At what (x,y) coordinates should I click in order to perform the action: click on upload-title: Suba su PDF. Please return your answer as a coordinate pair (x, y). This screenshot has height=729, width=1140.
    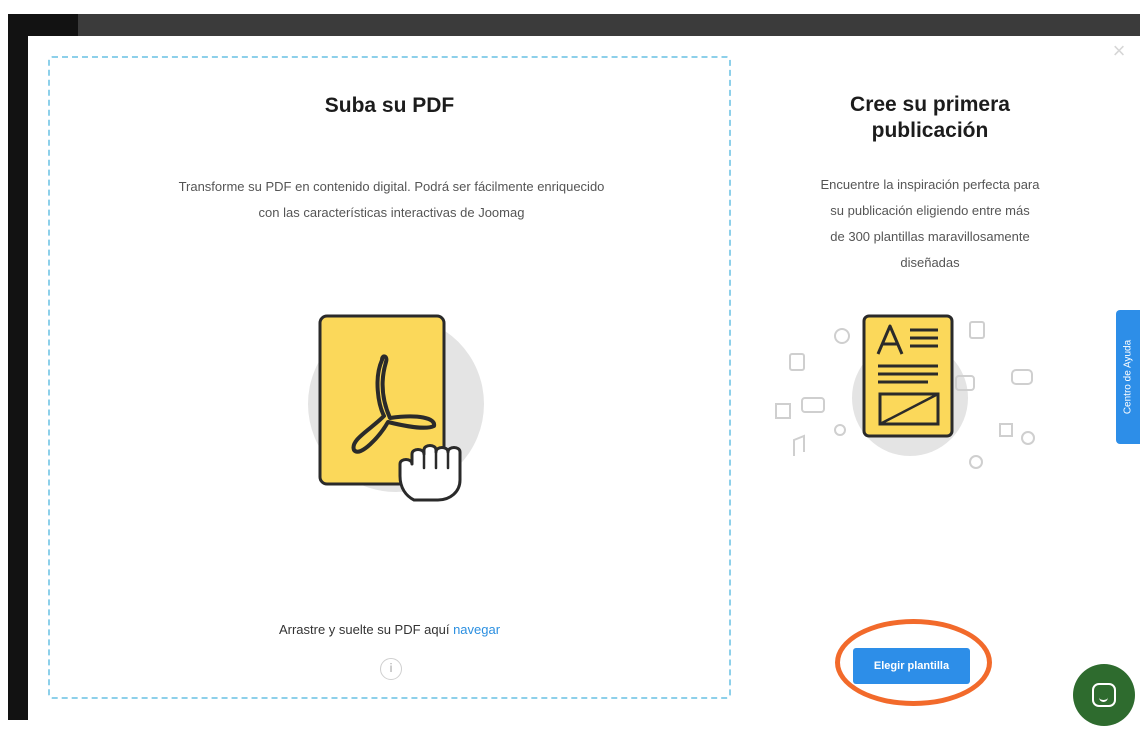
    Looking at the image, I should click on (389, 105).